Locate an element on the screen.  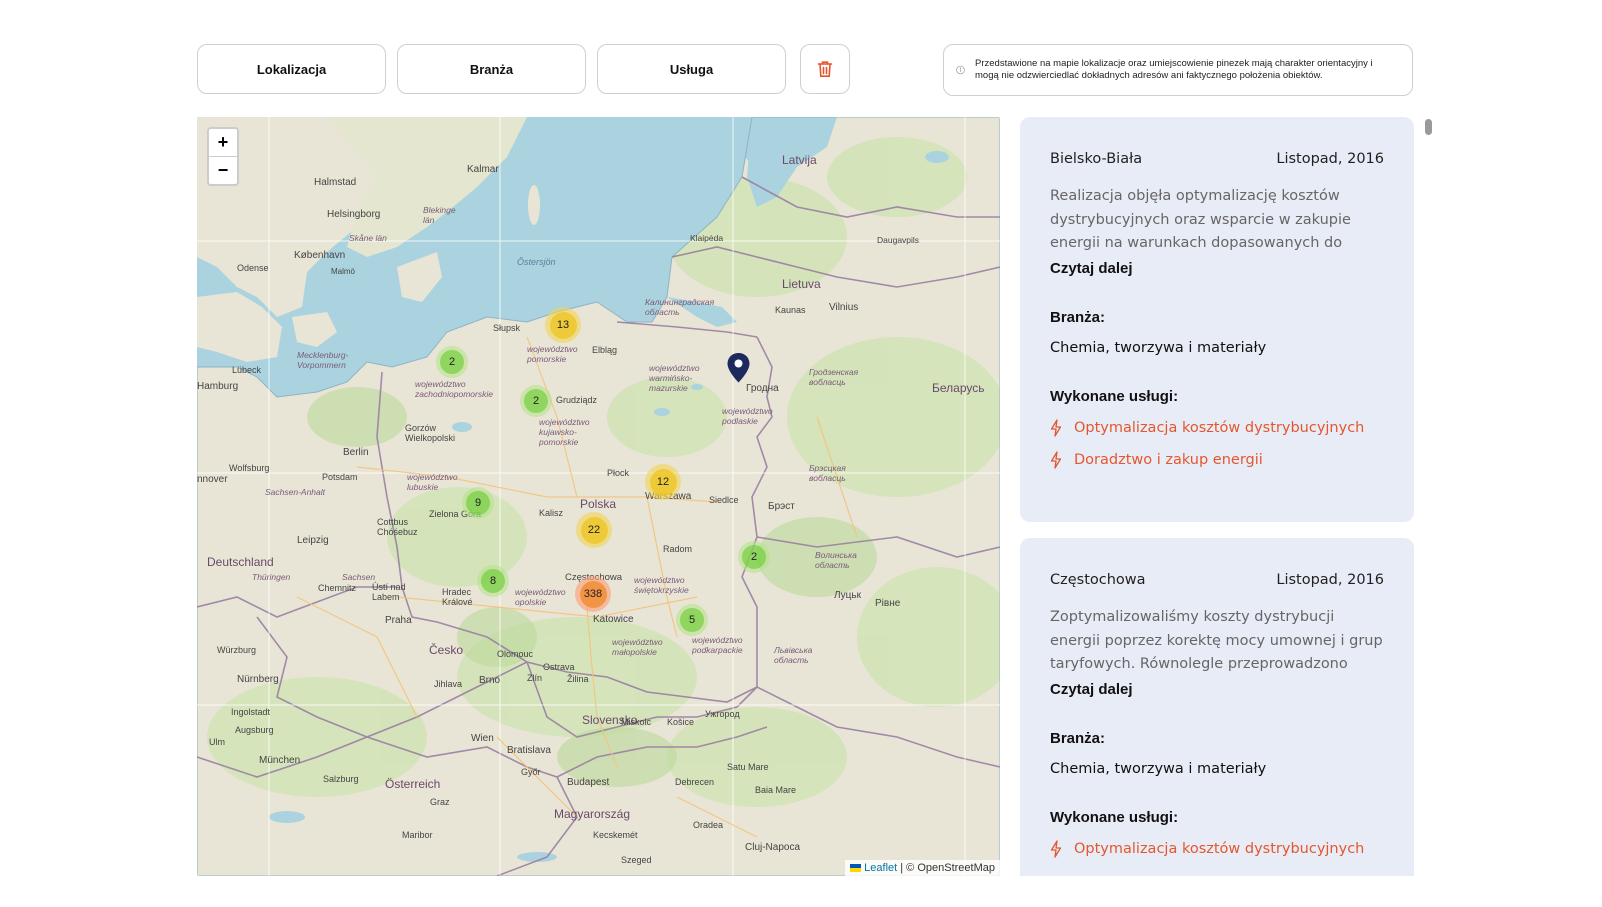
map-label: województwo zachodniopomorskie is located at coordinates (454, 389).